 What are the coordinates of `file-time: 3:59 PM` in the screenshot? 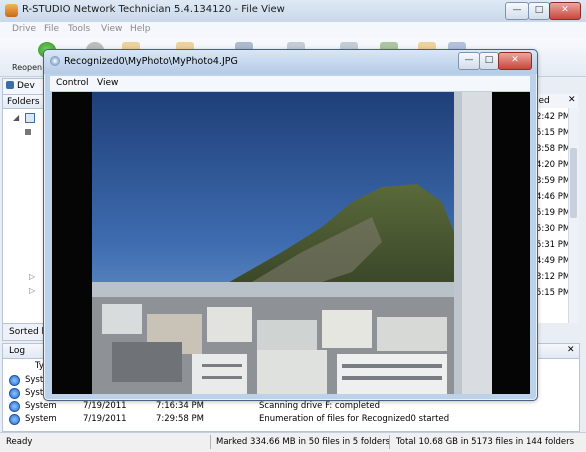 It's located at (553, 181).